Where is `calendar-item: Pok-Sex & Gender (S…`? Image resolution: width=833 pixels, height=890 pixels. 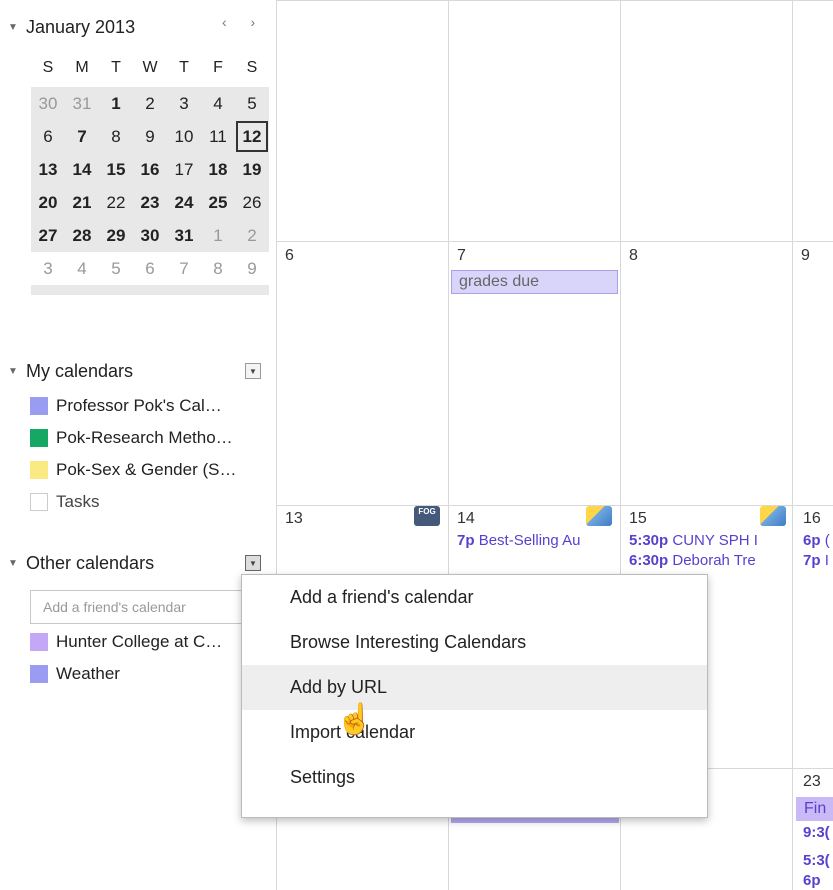 calendar-item: Pok-Sex & Gender (S… is located at coordinates (133, 470).